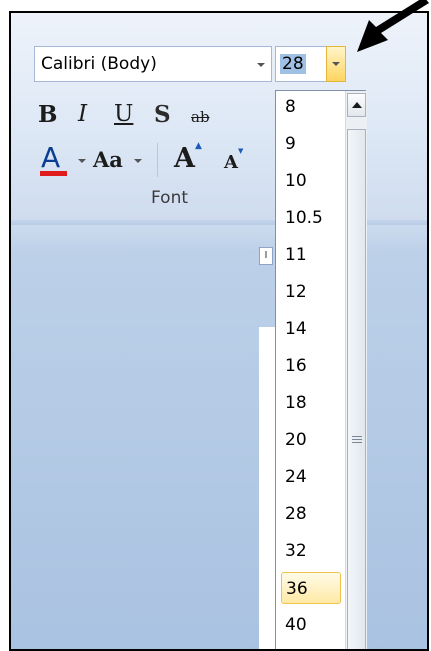 The width and height of the screenshot is (431, 651). Describe the element at coordinates (311, 292) in the screenshot. I see `font-size-option-12: 12` at that location.